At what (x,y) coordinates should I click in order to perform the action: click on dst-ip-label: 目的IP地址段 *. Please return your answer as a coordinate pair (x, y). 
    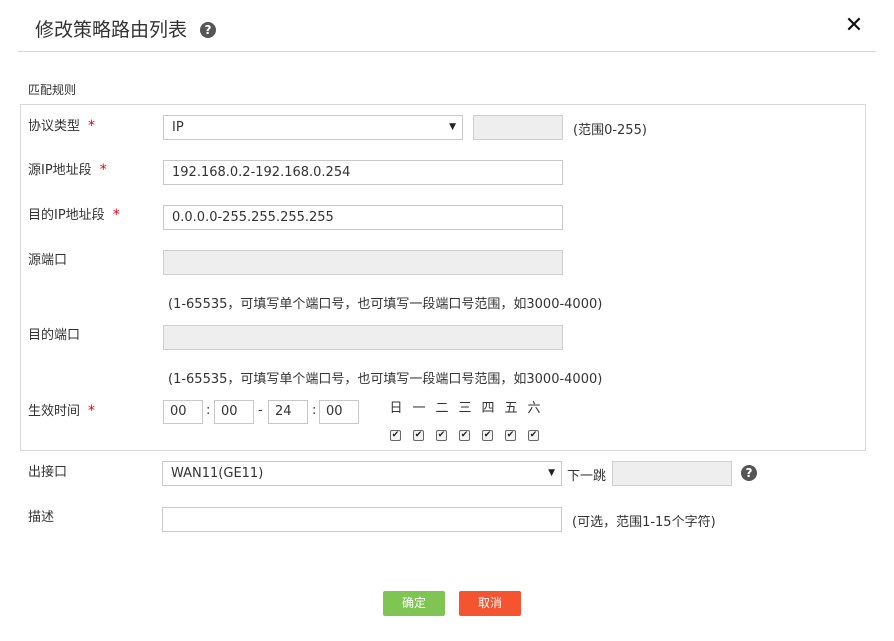
    Looking at the image, I should click on (74, 213).